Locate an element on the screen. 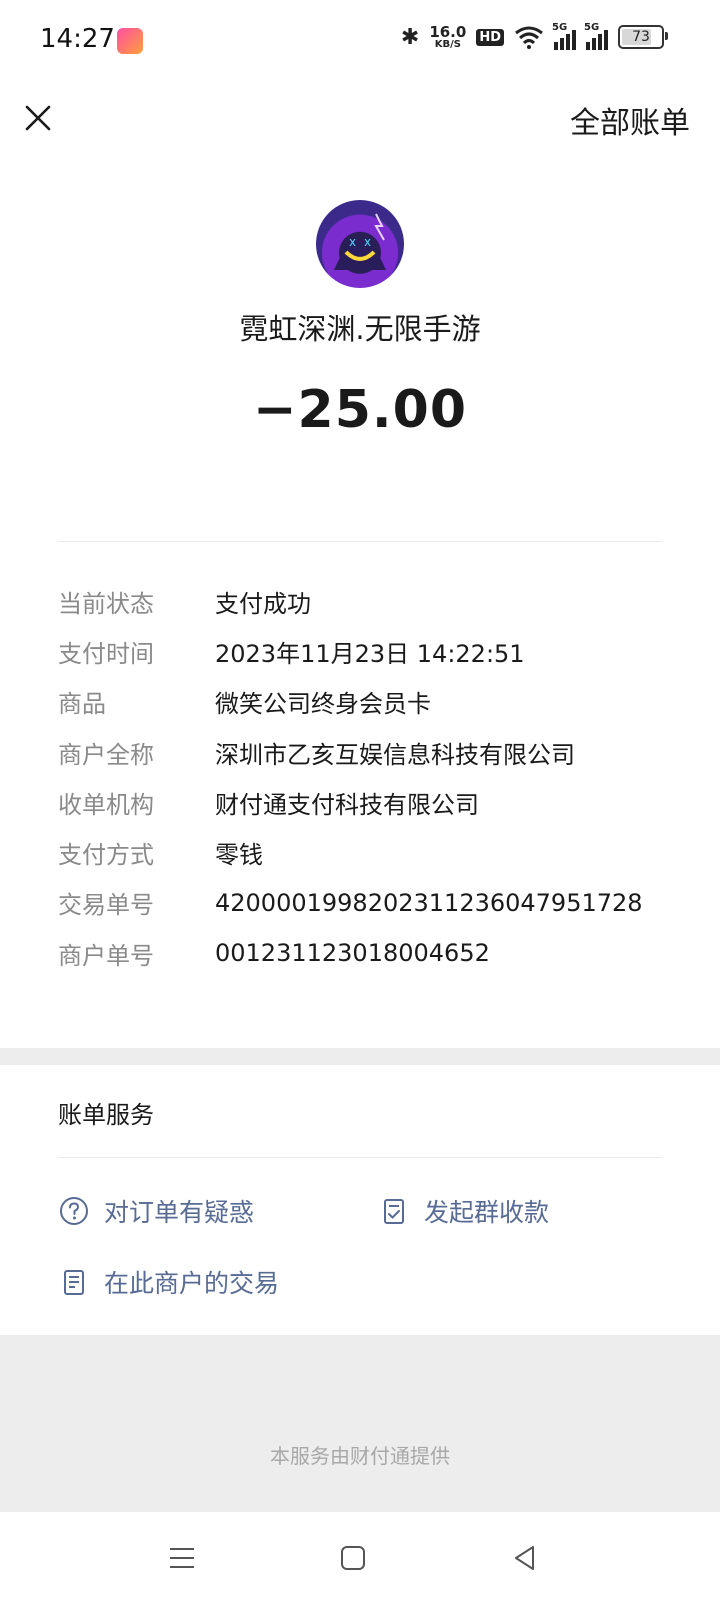  detail-value: 零钱 is located at coordinates (239, 855).